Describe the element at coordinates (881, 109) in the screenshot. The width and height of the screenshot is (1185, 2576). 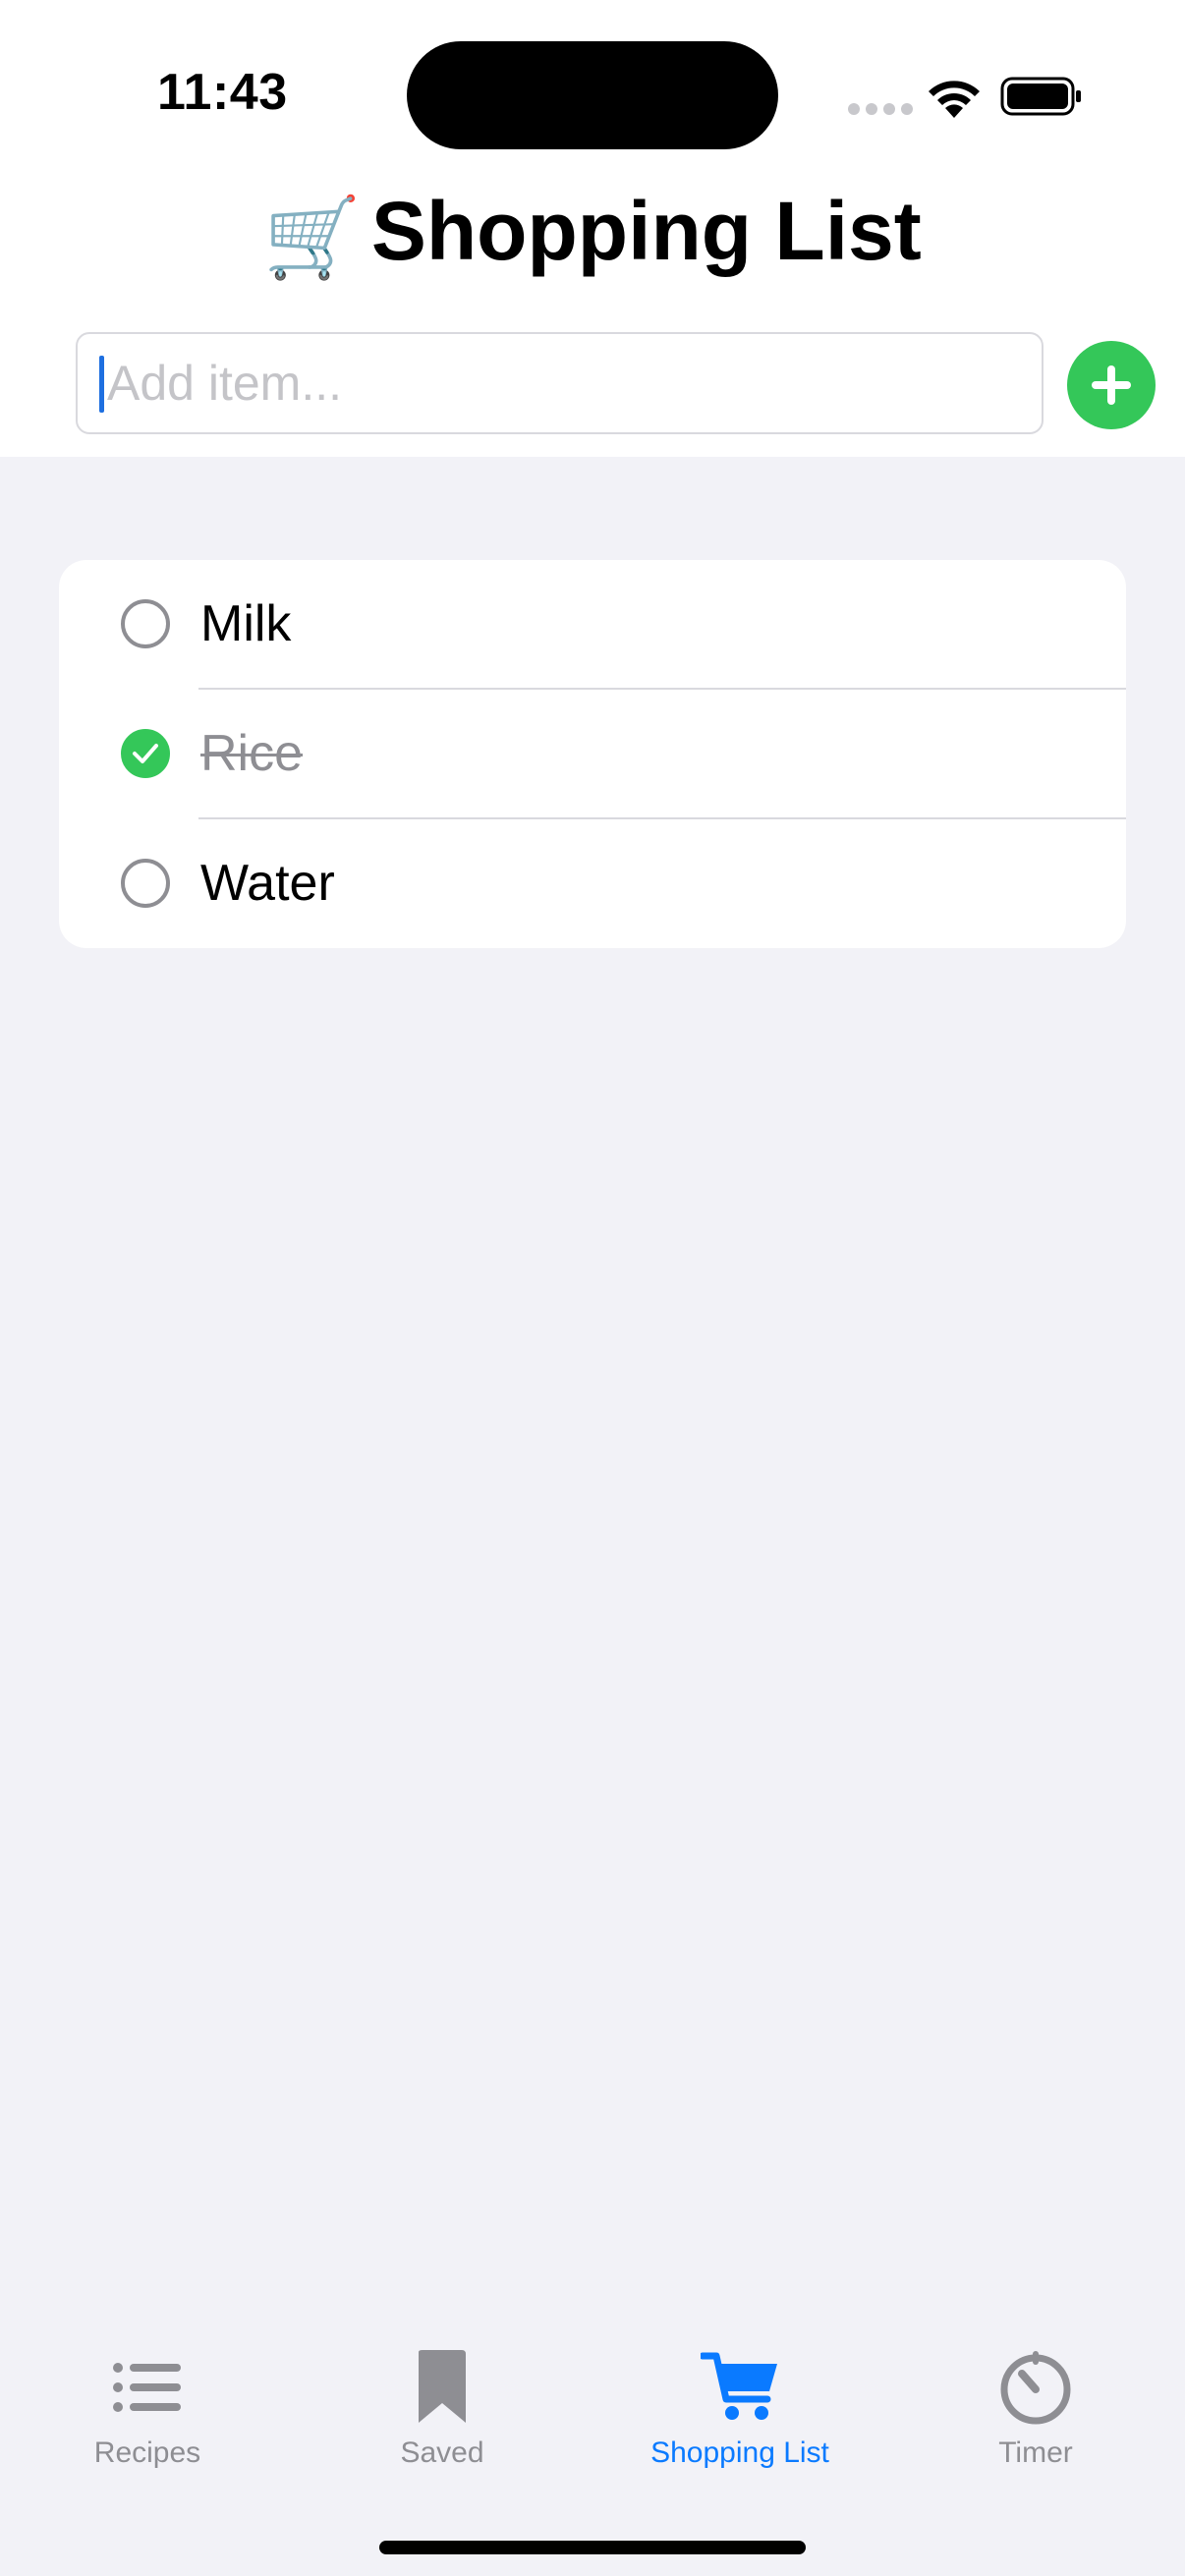
I see `cellular-signal-icon` at that location.